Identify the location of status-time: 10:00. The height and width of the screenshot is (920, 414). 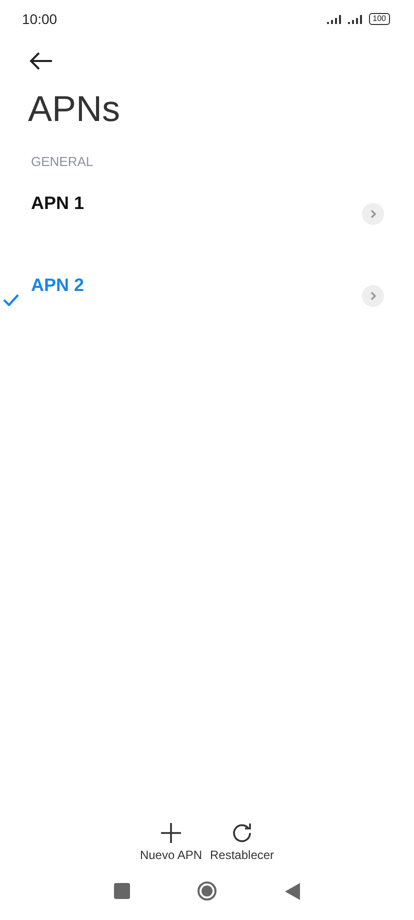
(40, 19).